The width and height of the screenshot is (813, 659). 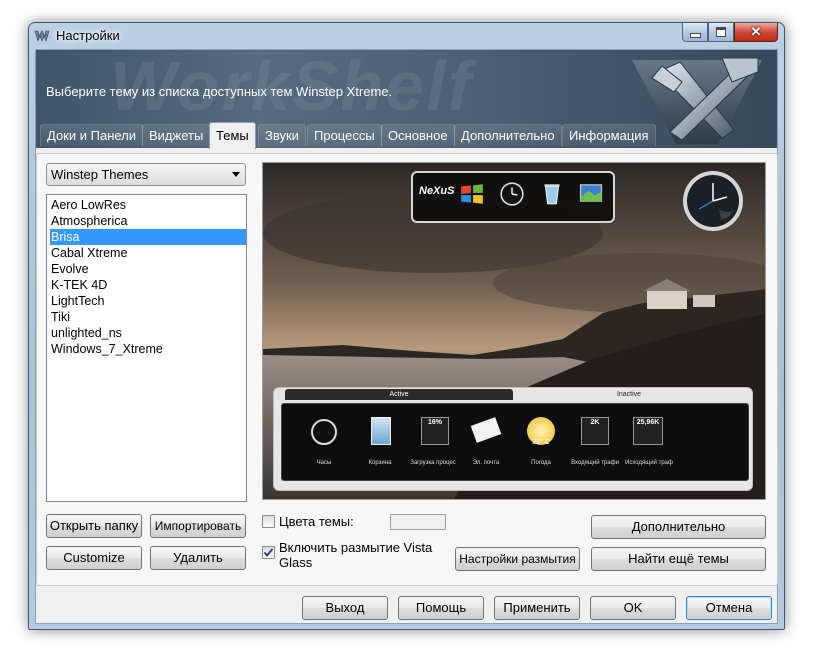 What do you see at coordinates (541, 463) in the screenshot?
I see `widget-label: Погода` at bounding box center [541, 463].